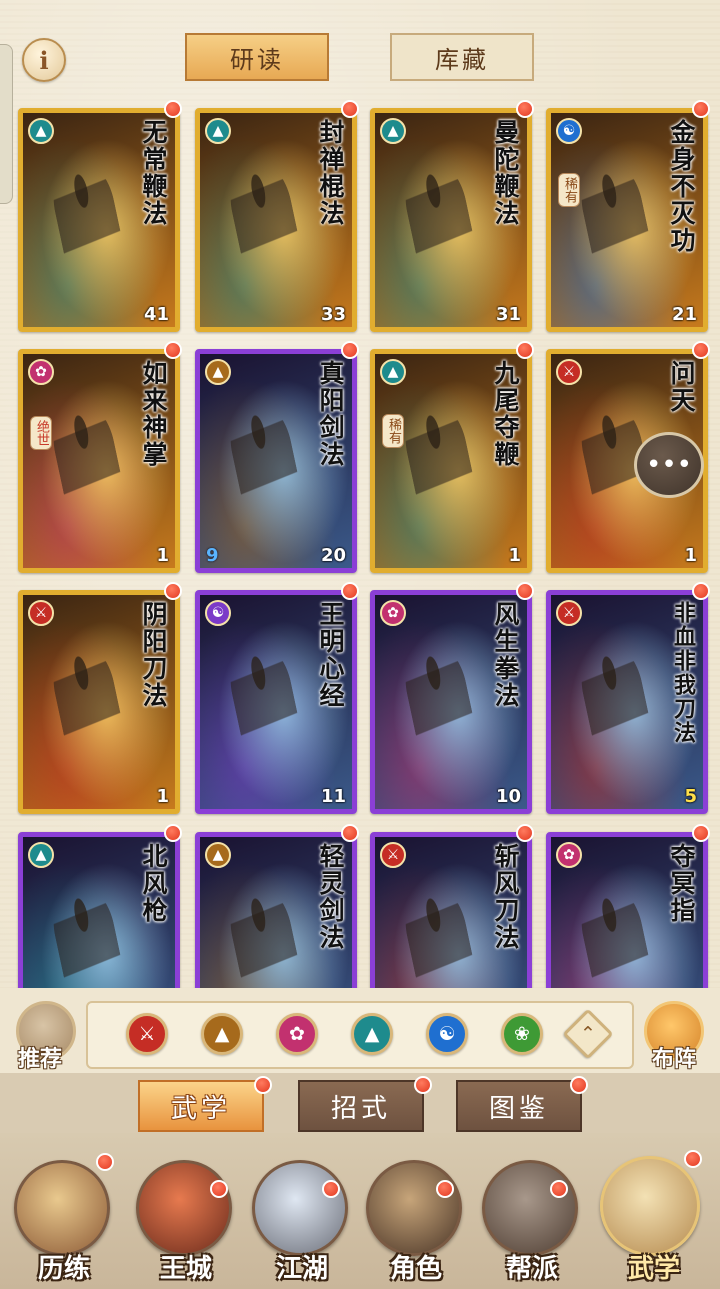 This screenshot has height=1289, width=720. I want to click on nav-guild-icon, so click(530, 1208).